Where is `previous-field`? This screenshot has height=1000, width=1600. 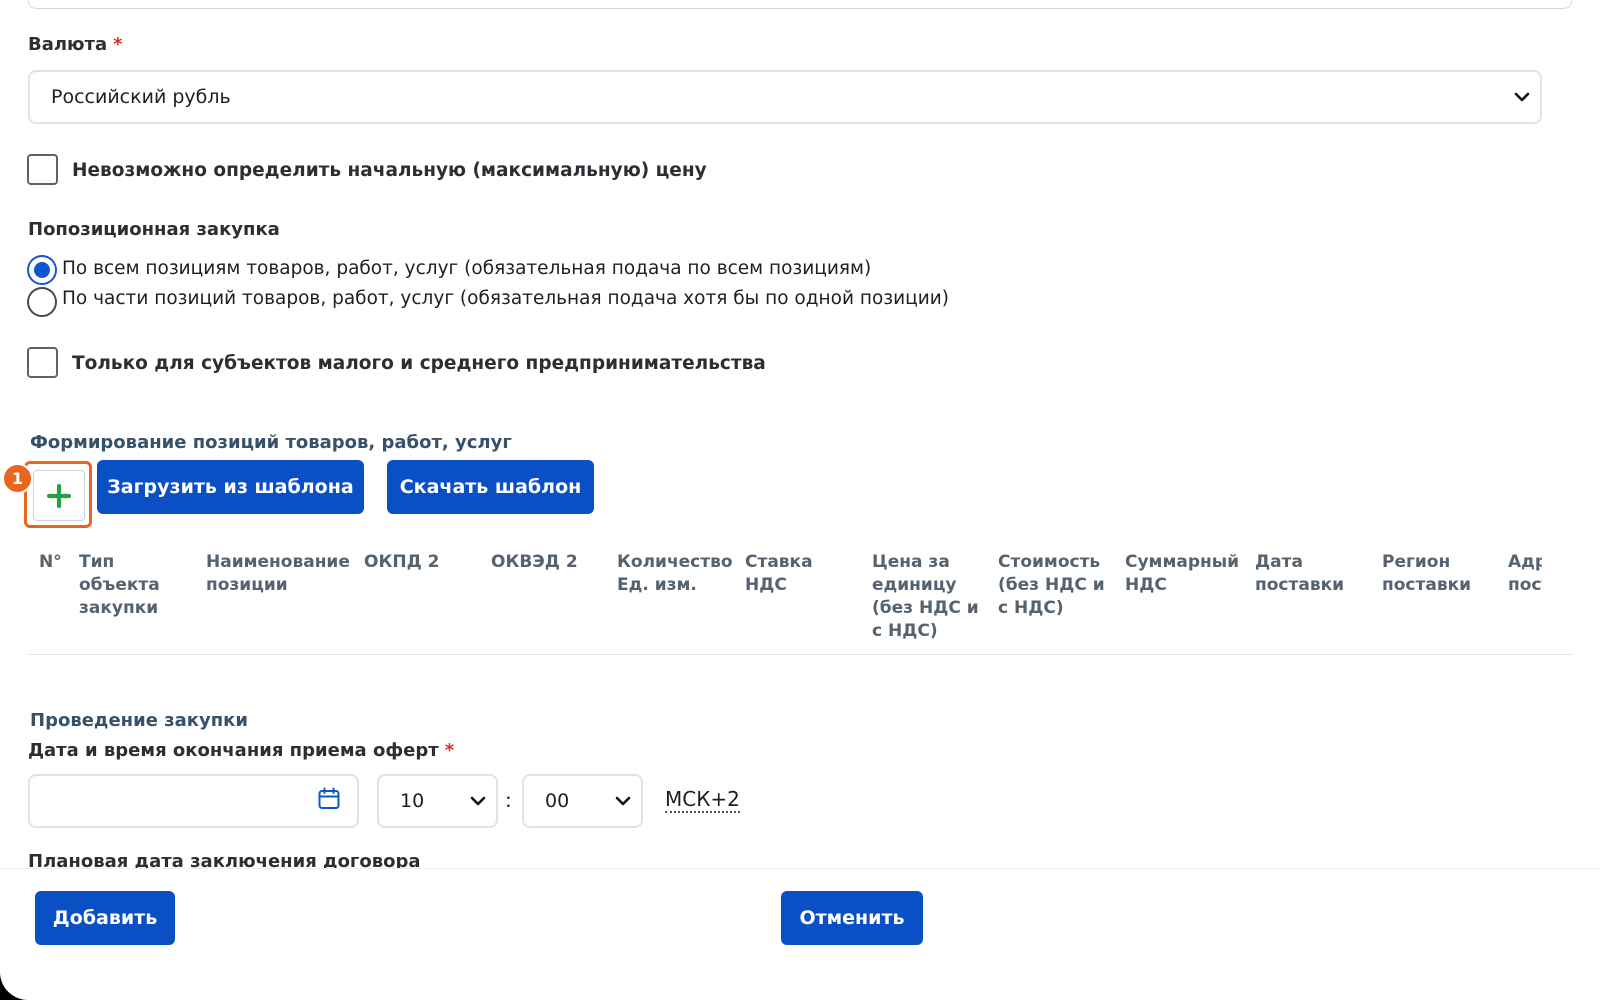
previous-field is located at coordinates (800, 4).